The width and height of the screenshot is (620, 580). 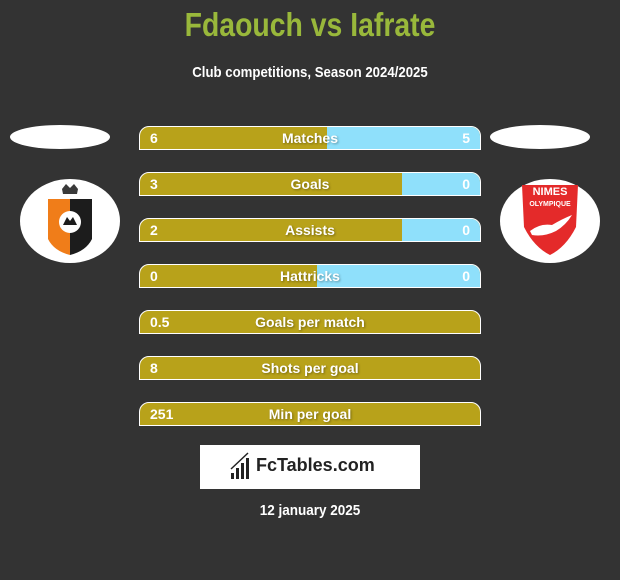 I want to click on nimes-crest-icon: NIMES OLYMPIQUE, so click(x=550, y=220).